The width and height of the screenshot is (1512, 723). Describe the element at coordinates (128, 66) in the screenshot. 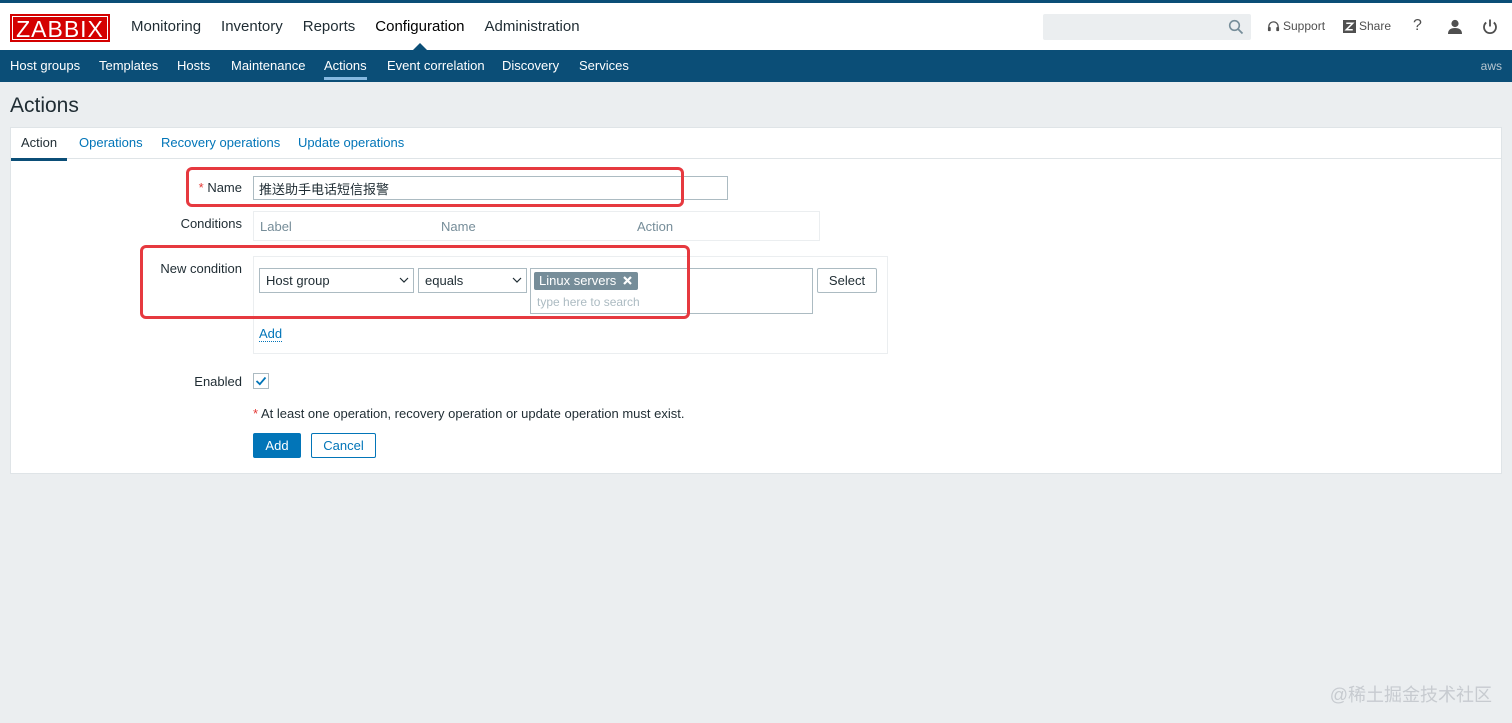

I see `submenu-templates: Templates` at that location.